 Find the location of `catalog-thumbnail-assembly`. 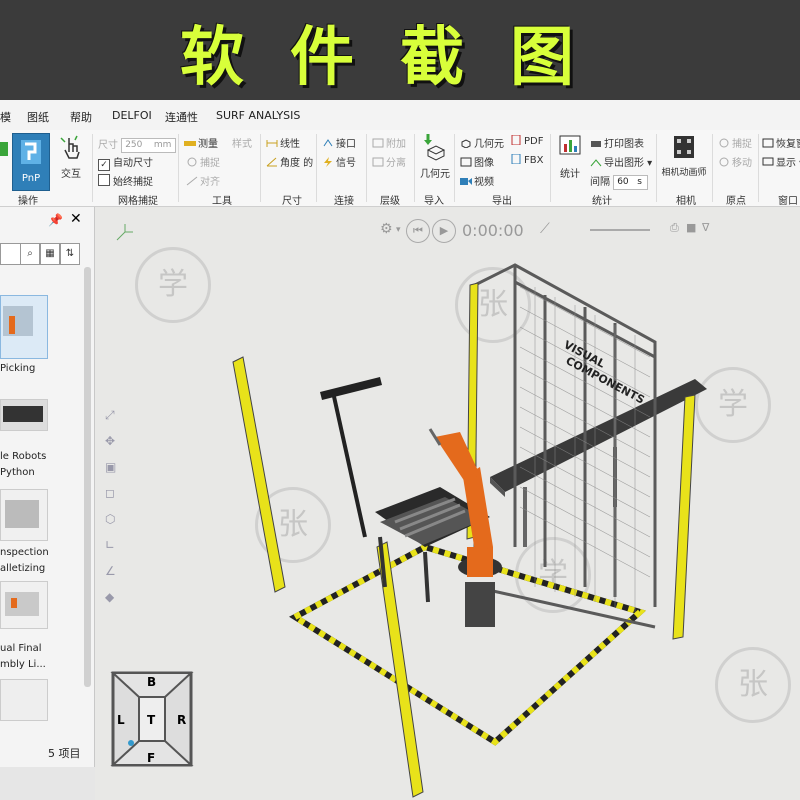

catalog-thumbnail-assembly is located at coordinates (24, 605).